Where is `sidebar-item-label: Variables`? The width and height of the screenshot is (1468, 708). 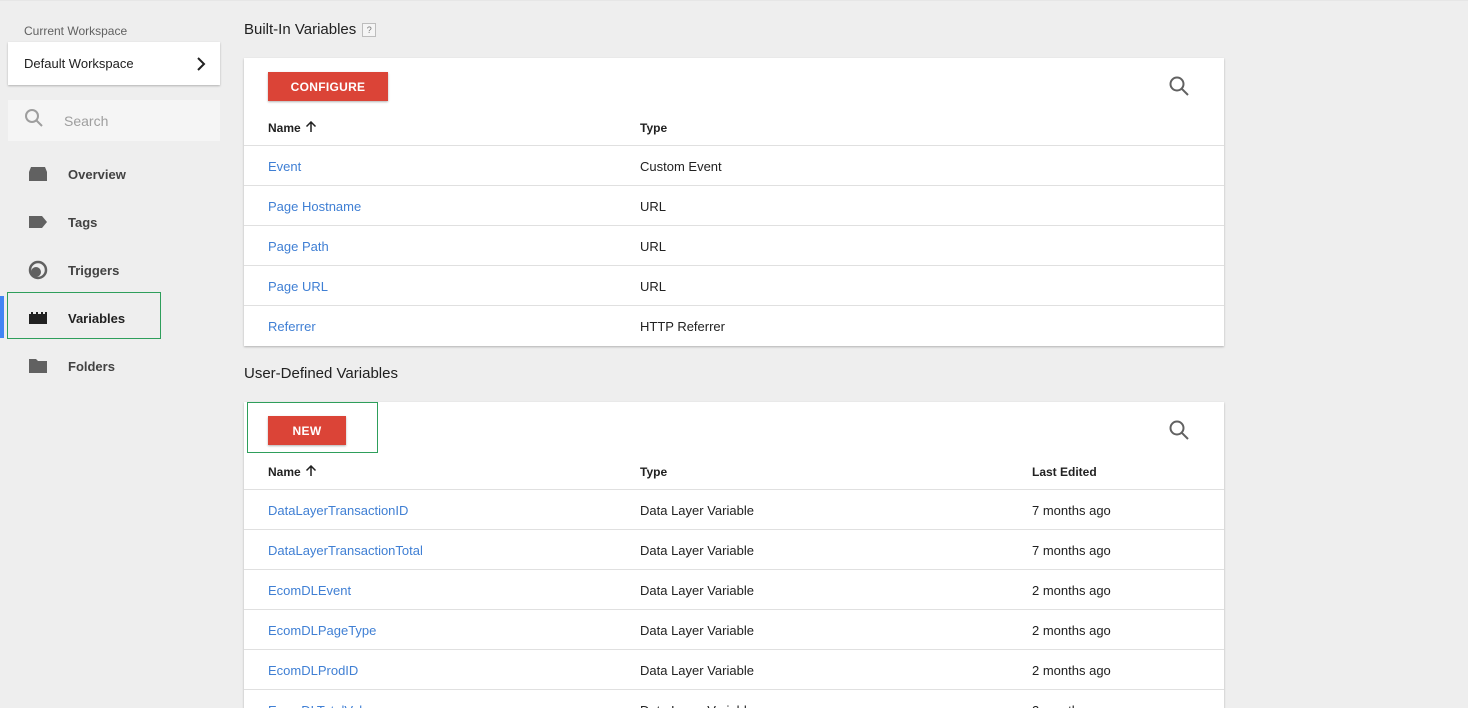
sidebar-item-label: Variables is located at coordinates (97, 318).